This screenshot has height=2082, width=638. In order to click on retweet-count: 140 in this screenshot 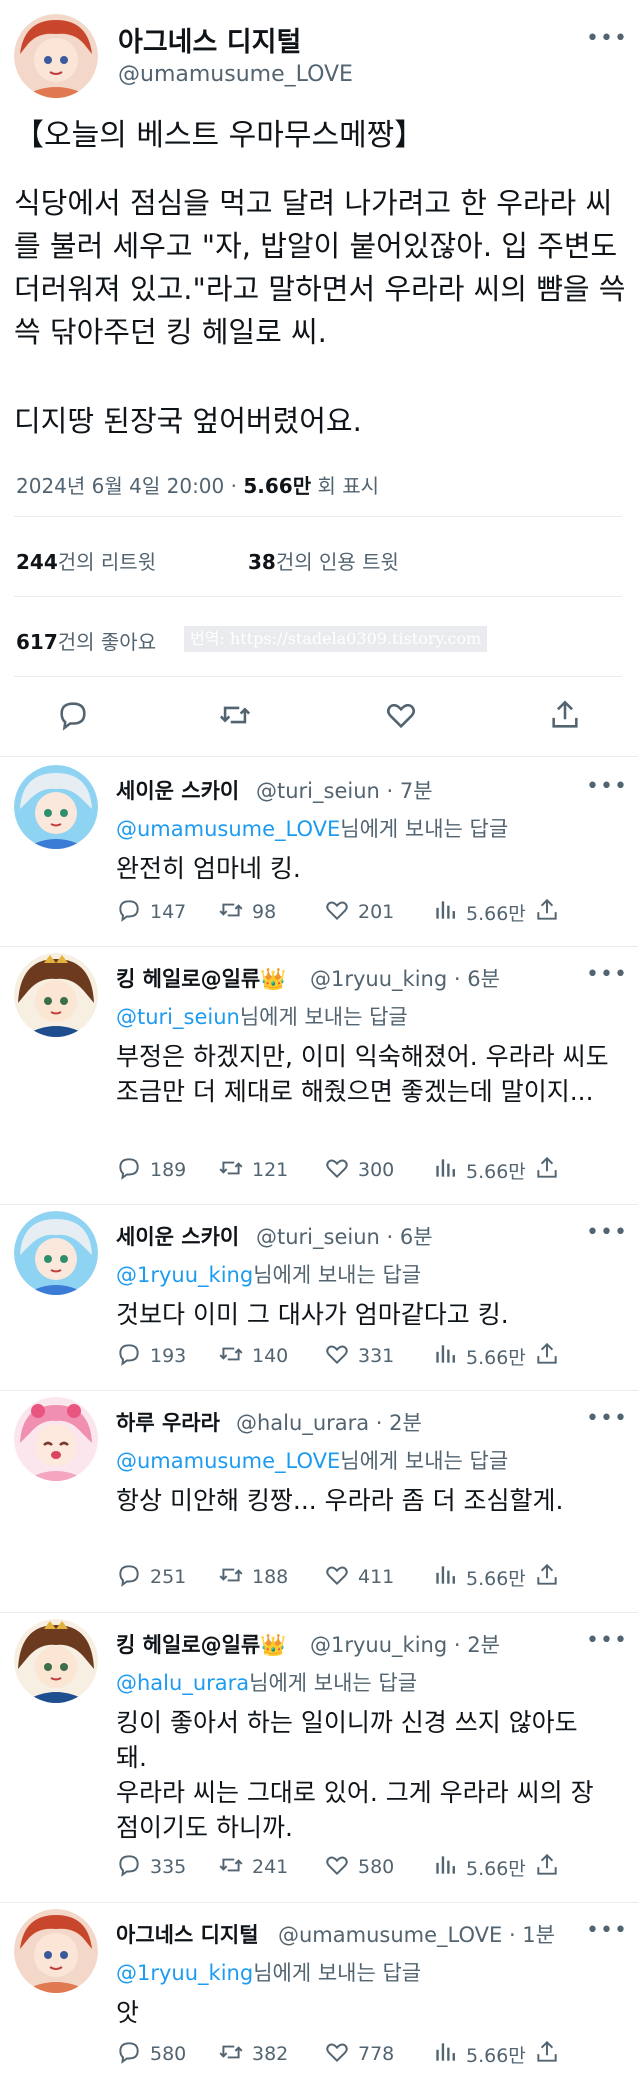, I will do `click(270, 1356)`.